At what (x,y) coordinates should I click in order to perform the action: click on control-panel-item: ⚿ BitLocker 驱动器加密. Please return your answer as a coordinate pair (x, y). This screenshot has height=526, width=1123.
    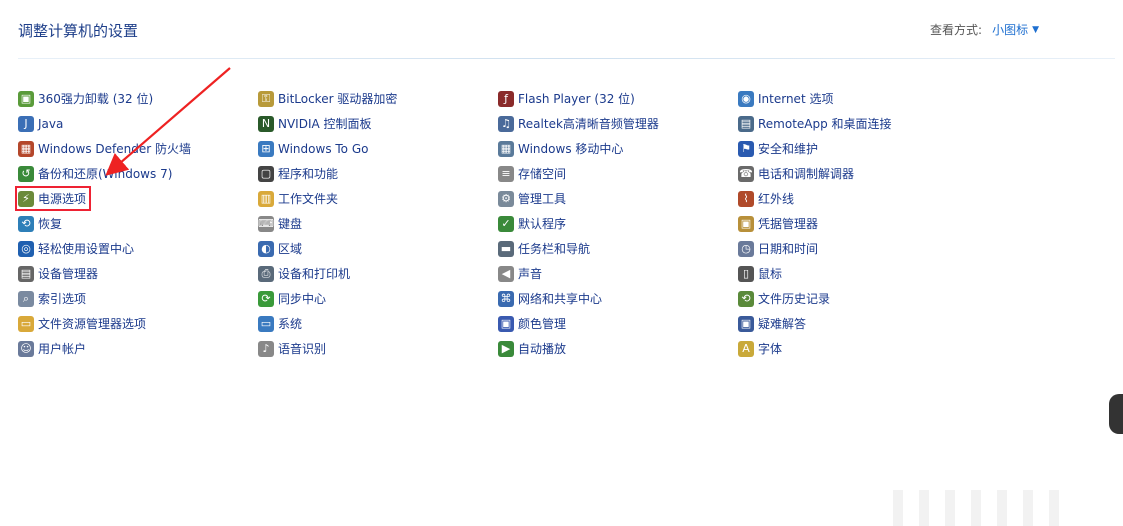
    Looking at the image, I should click on (378, 98).